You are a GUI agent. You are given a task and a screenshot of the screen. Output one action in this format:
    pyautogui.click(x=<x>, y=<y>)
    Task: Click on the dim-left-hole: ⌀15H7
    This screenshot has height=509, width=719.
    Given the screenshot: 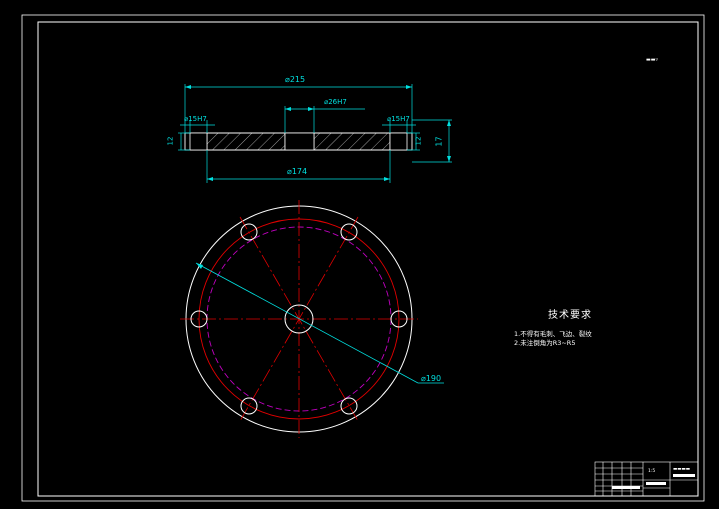 What is the action you would take?
    pyautogui.click(x=195, y=119)
    